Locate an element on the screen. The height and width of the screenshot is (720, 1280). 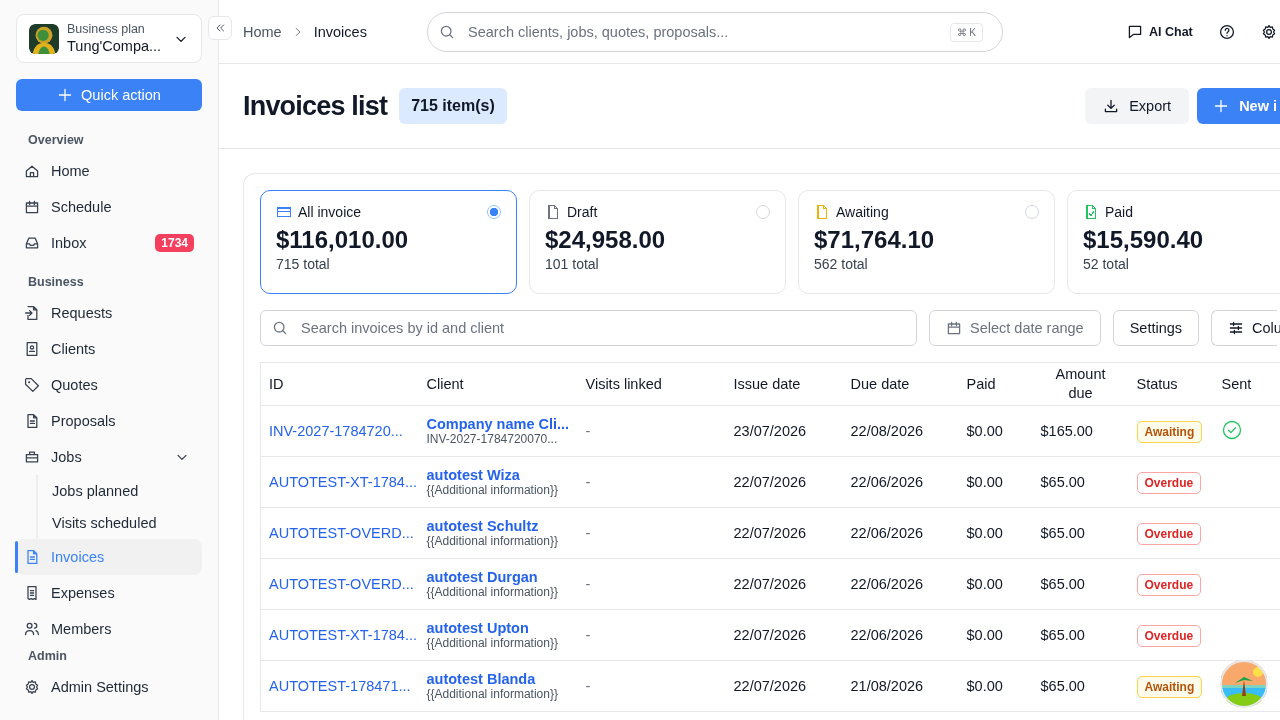
card-total: 52 total is located at coordinates (1106, 264).